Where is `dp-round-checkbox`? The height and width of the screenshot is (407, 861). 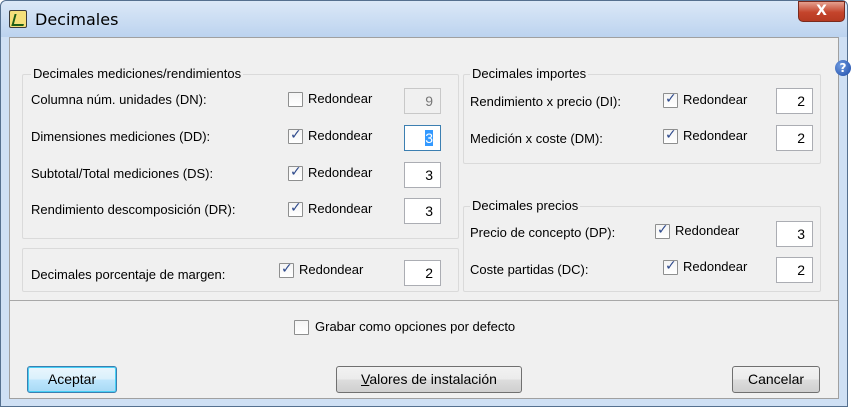
dp-round-checkbox is located at coordinates (662, 230).